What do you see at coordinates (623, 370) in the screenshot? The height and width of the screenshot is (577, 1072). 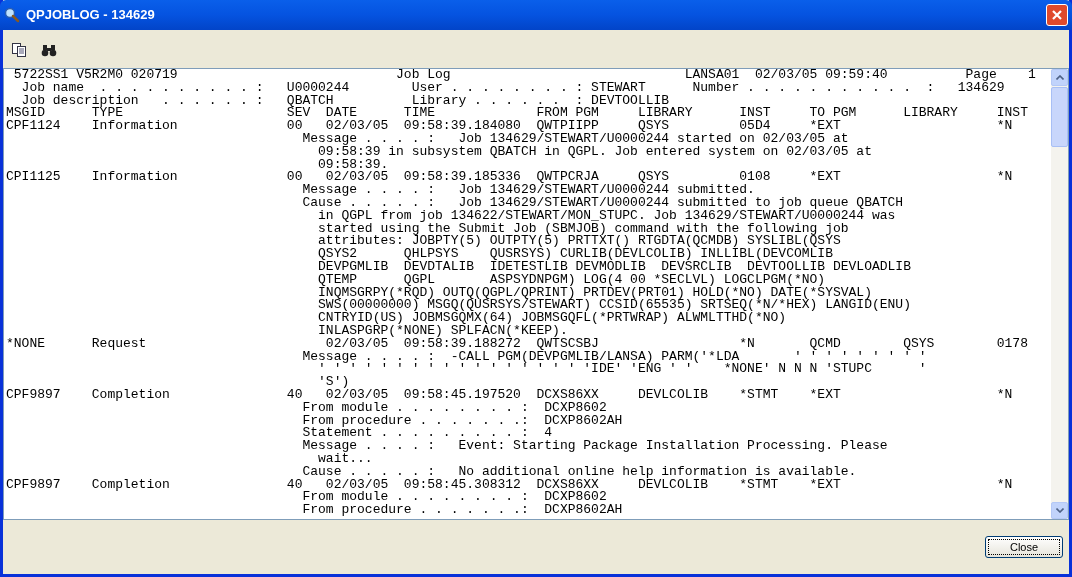 I see `log-line: ' ' ' ' ' ' ' ' ' ' ' ' ' ' ' ' ' 'IDE' 'ENG ' ' *NONE' N N N 'STUPC '` at bounding box center [623, 370].